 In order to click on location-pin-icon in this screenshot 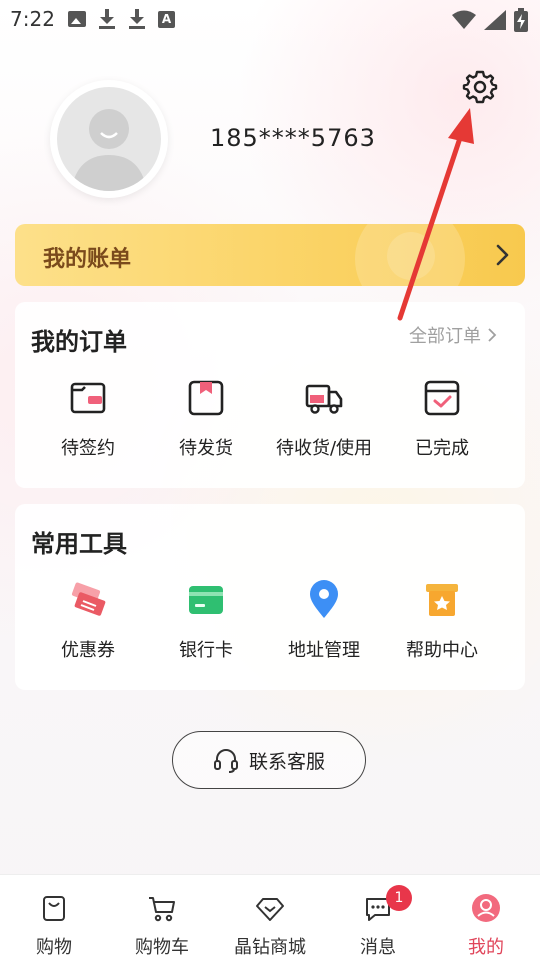, I will do `click(324, 599)`.